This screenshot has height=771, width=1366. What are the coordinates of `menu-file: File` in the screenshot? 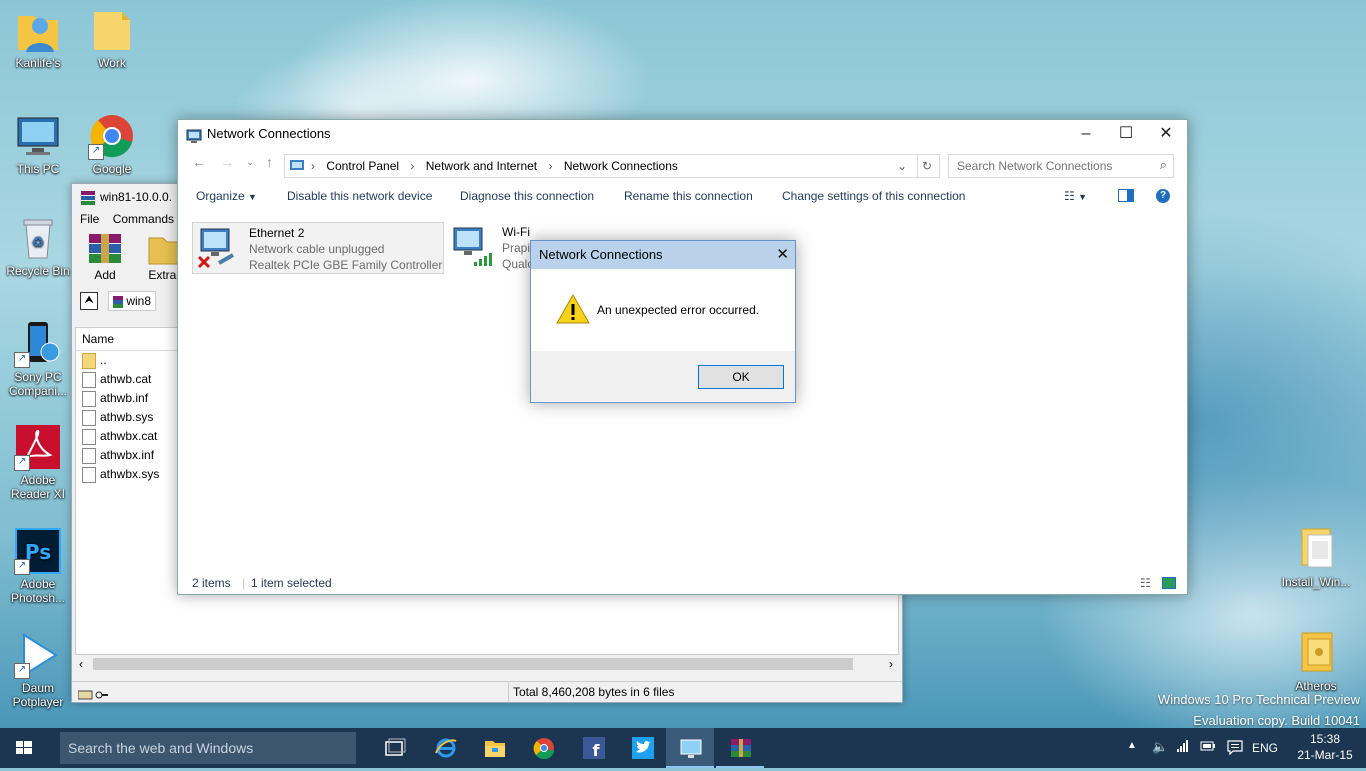 It's located at (89, 219).